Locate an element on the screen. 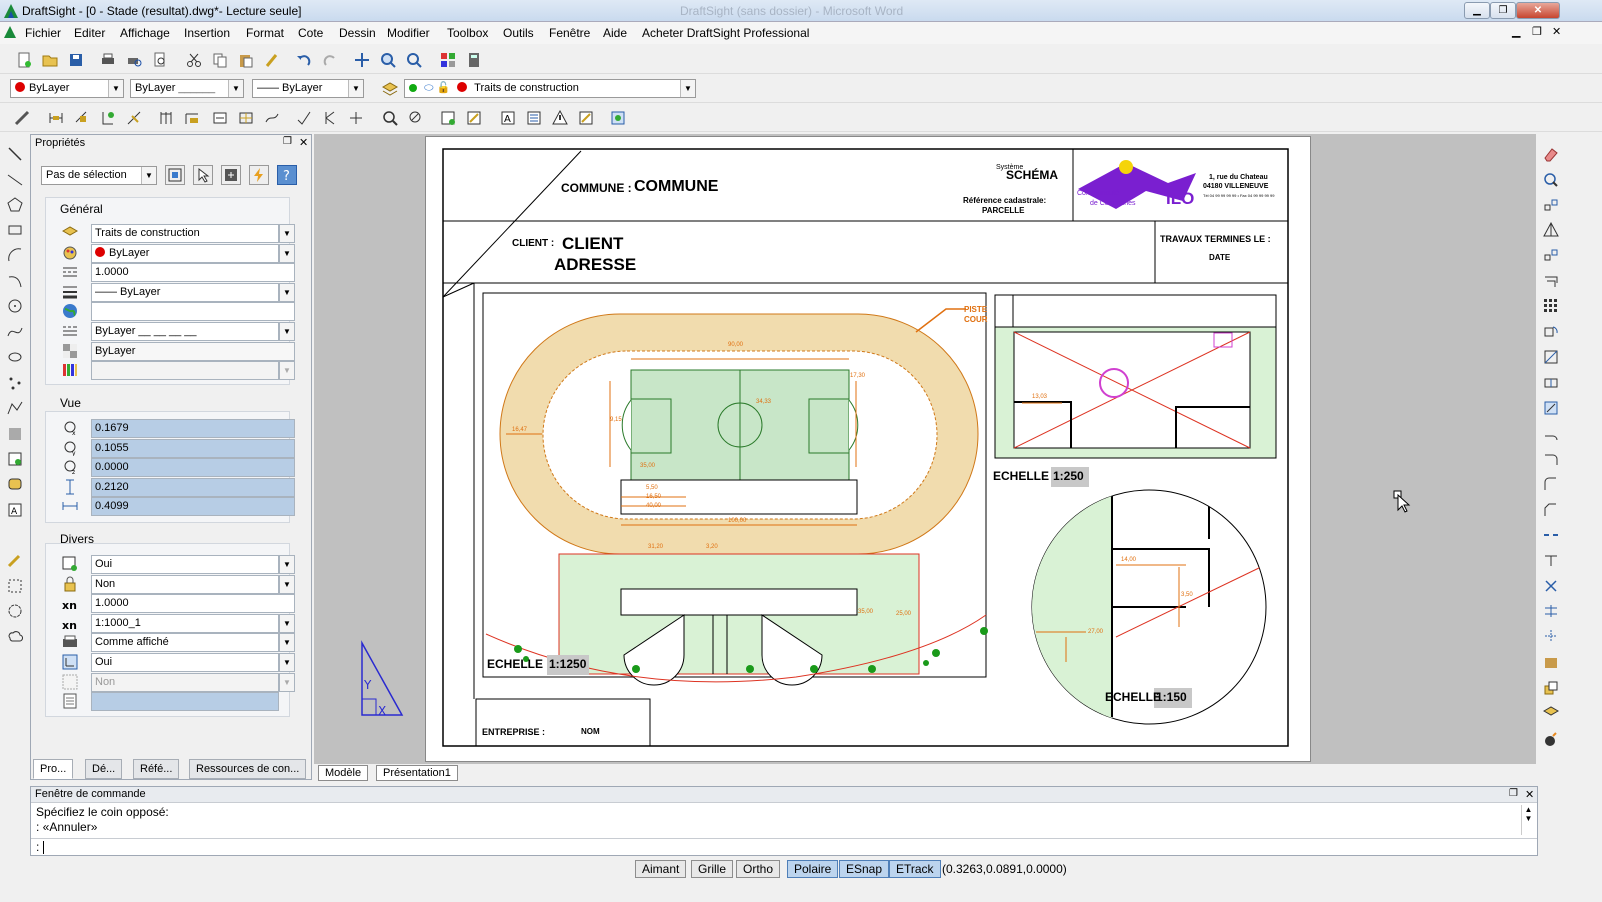 The width and height of the screenshot is (1602, 902). tool-tolerance is located at coordinates (220, 118).